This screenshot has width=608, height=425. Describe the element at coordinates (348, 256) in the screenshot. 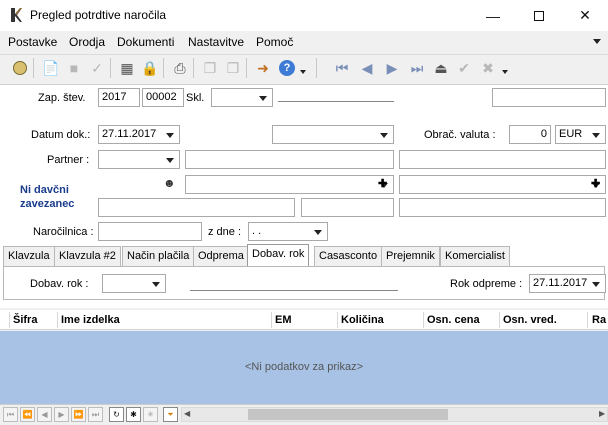

I see `tab-casasconto: Casasconto` at that location.